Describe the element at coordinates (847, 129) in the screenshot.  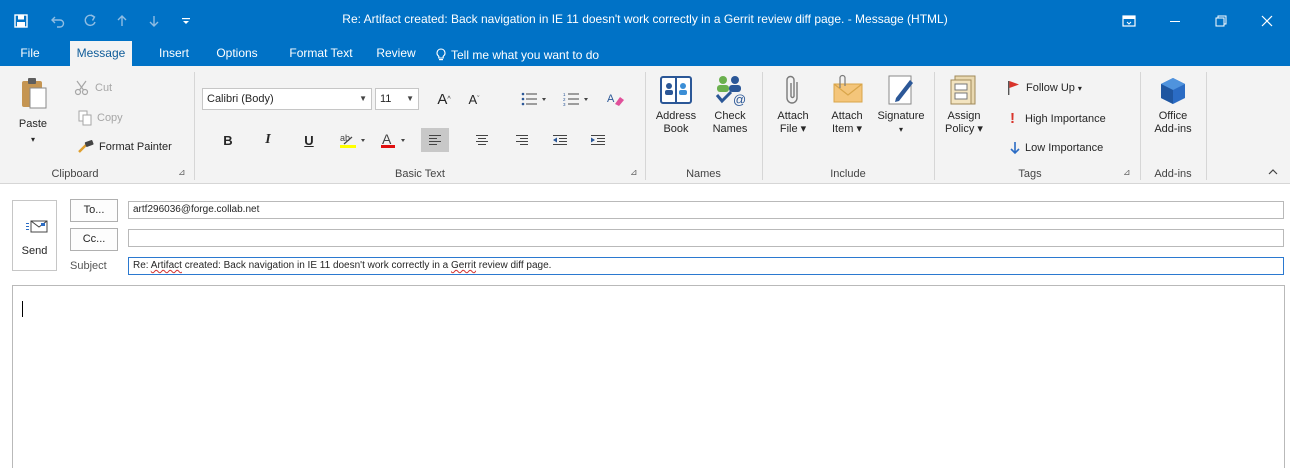
I see `attach-item-label-2: Item ▾` at that location.